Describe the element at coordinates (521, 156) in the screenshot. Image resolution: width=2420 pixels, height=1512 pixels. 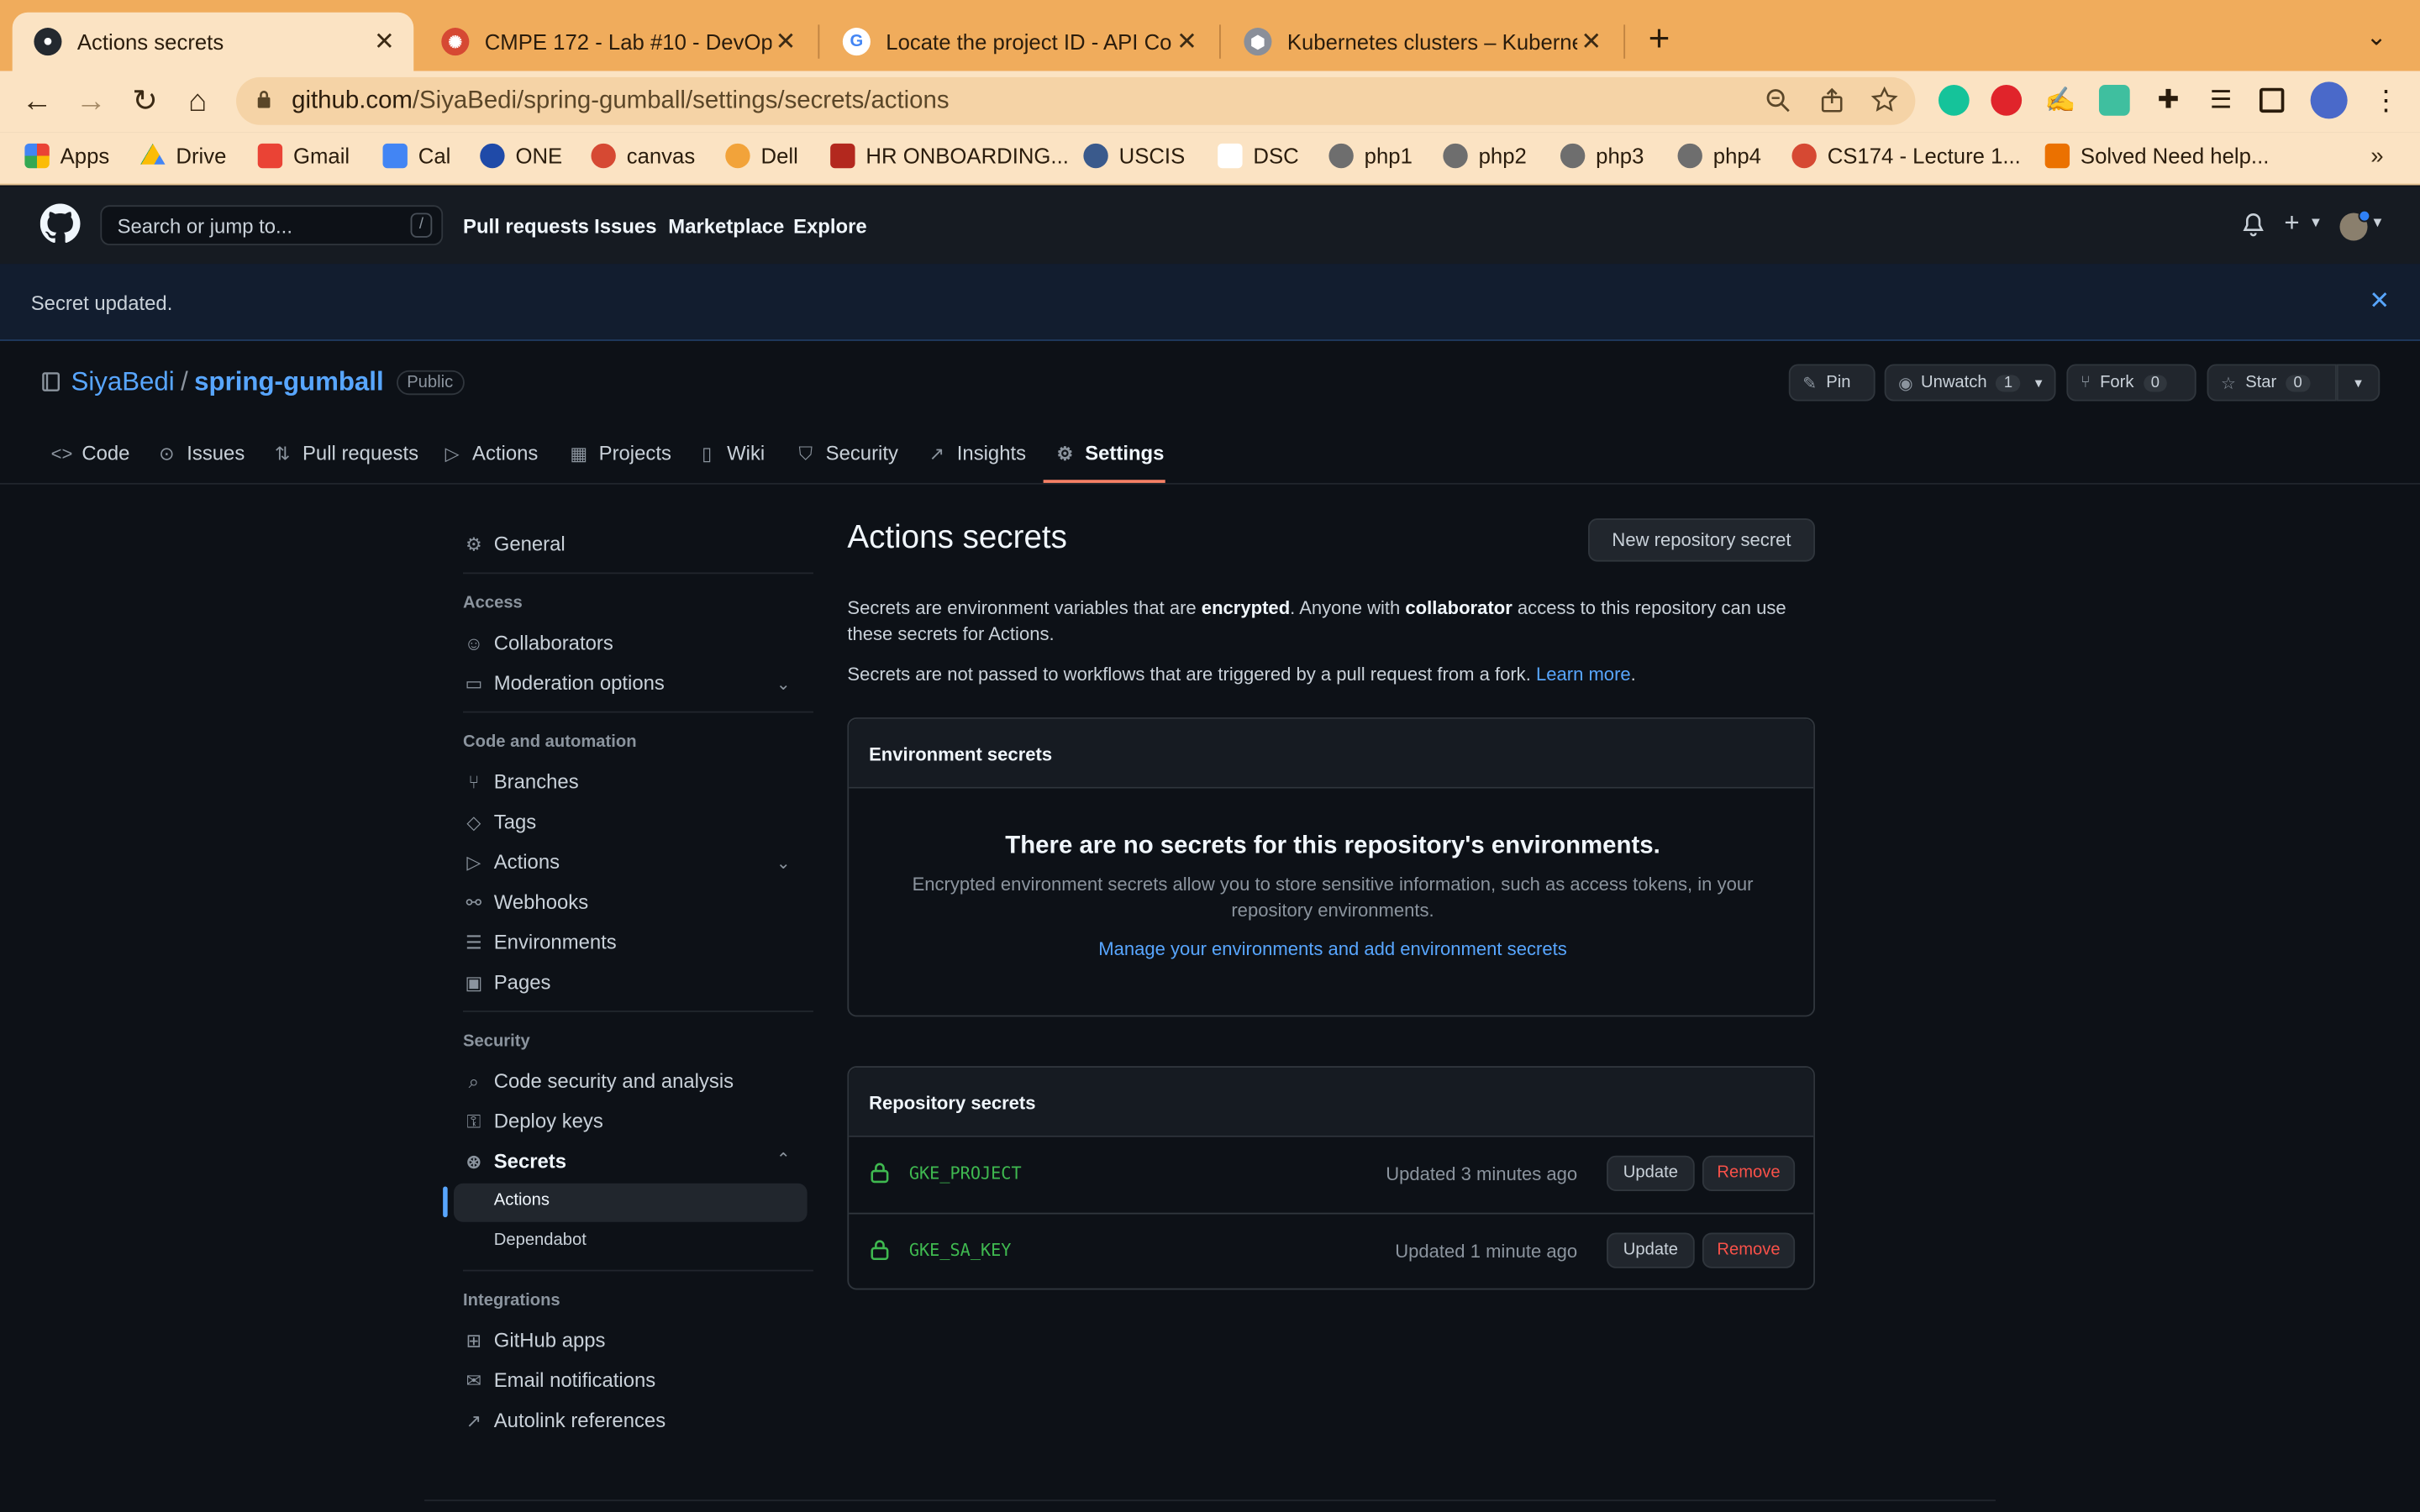
I see `bookmark-one: ONE` at that location.